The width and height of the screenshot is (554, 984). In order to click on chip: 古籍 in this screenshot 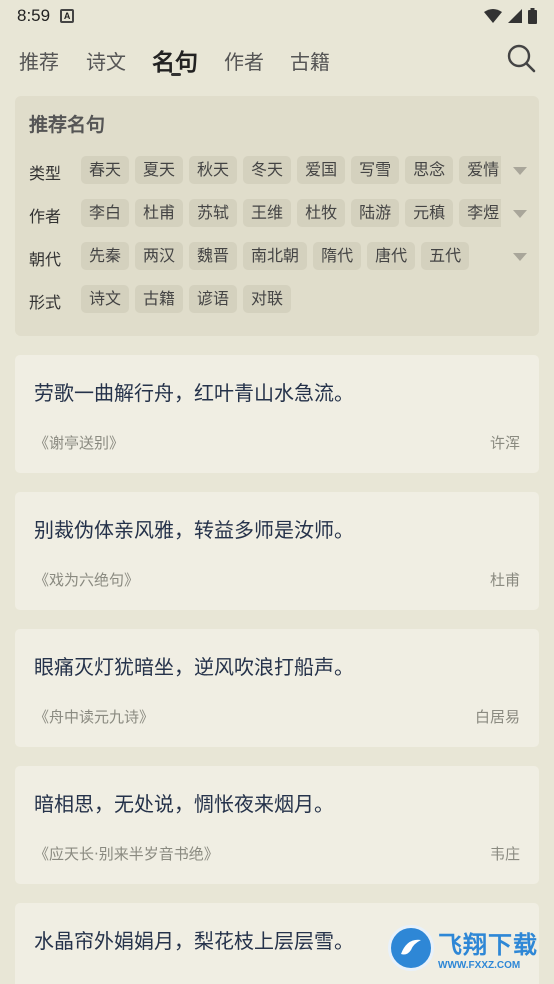, I will do `click(159, 299)`.